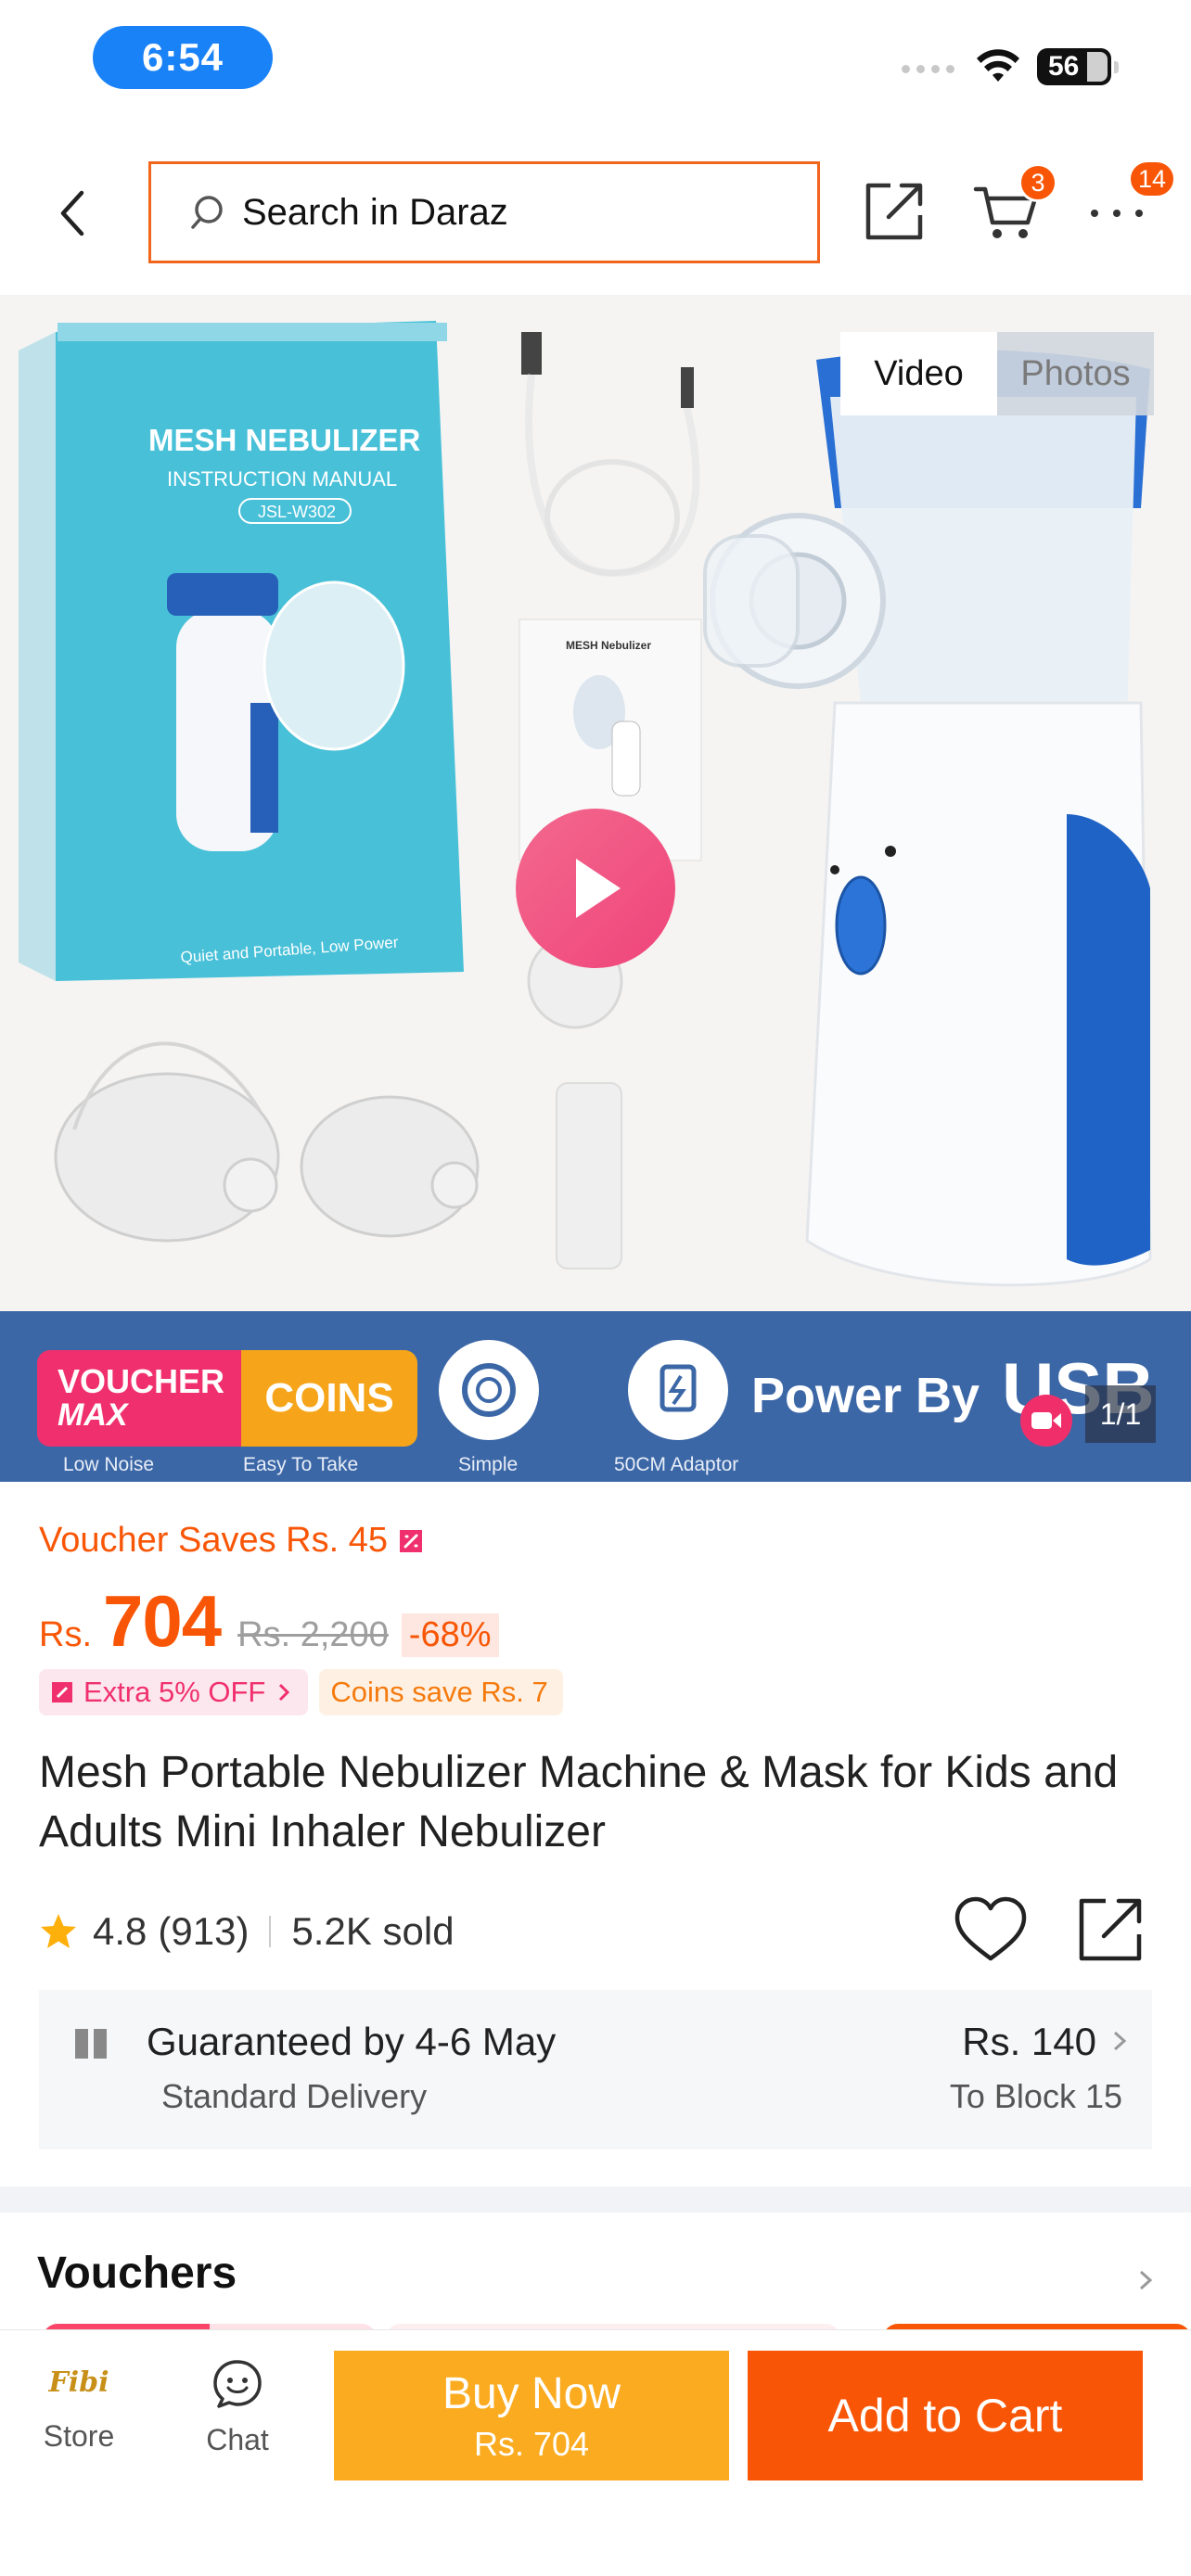  What do you see at coordinates (237, 2413) in the screenshot?
I see `chat-button: Chat` at bounding box center [237, 2413].